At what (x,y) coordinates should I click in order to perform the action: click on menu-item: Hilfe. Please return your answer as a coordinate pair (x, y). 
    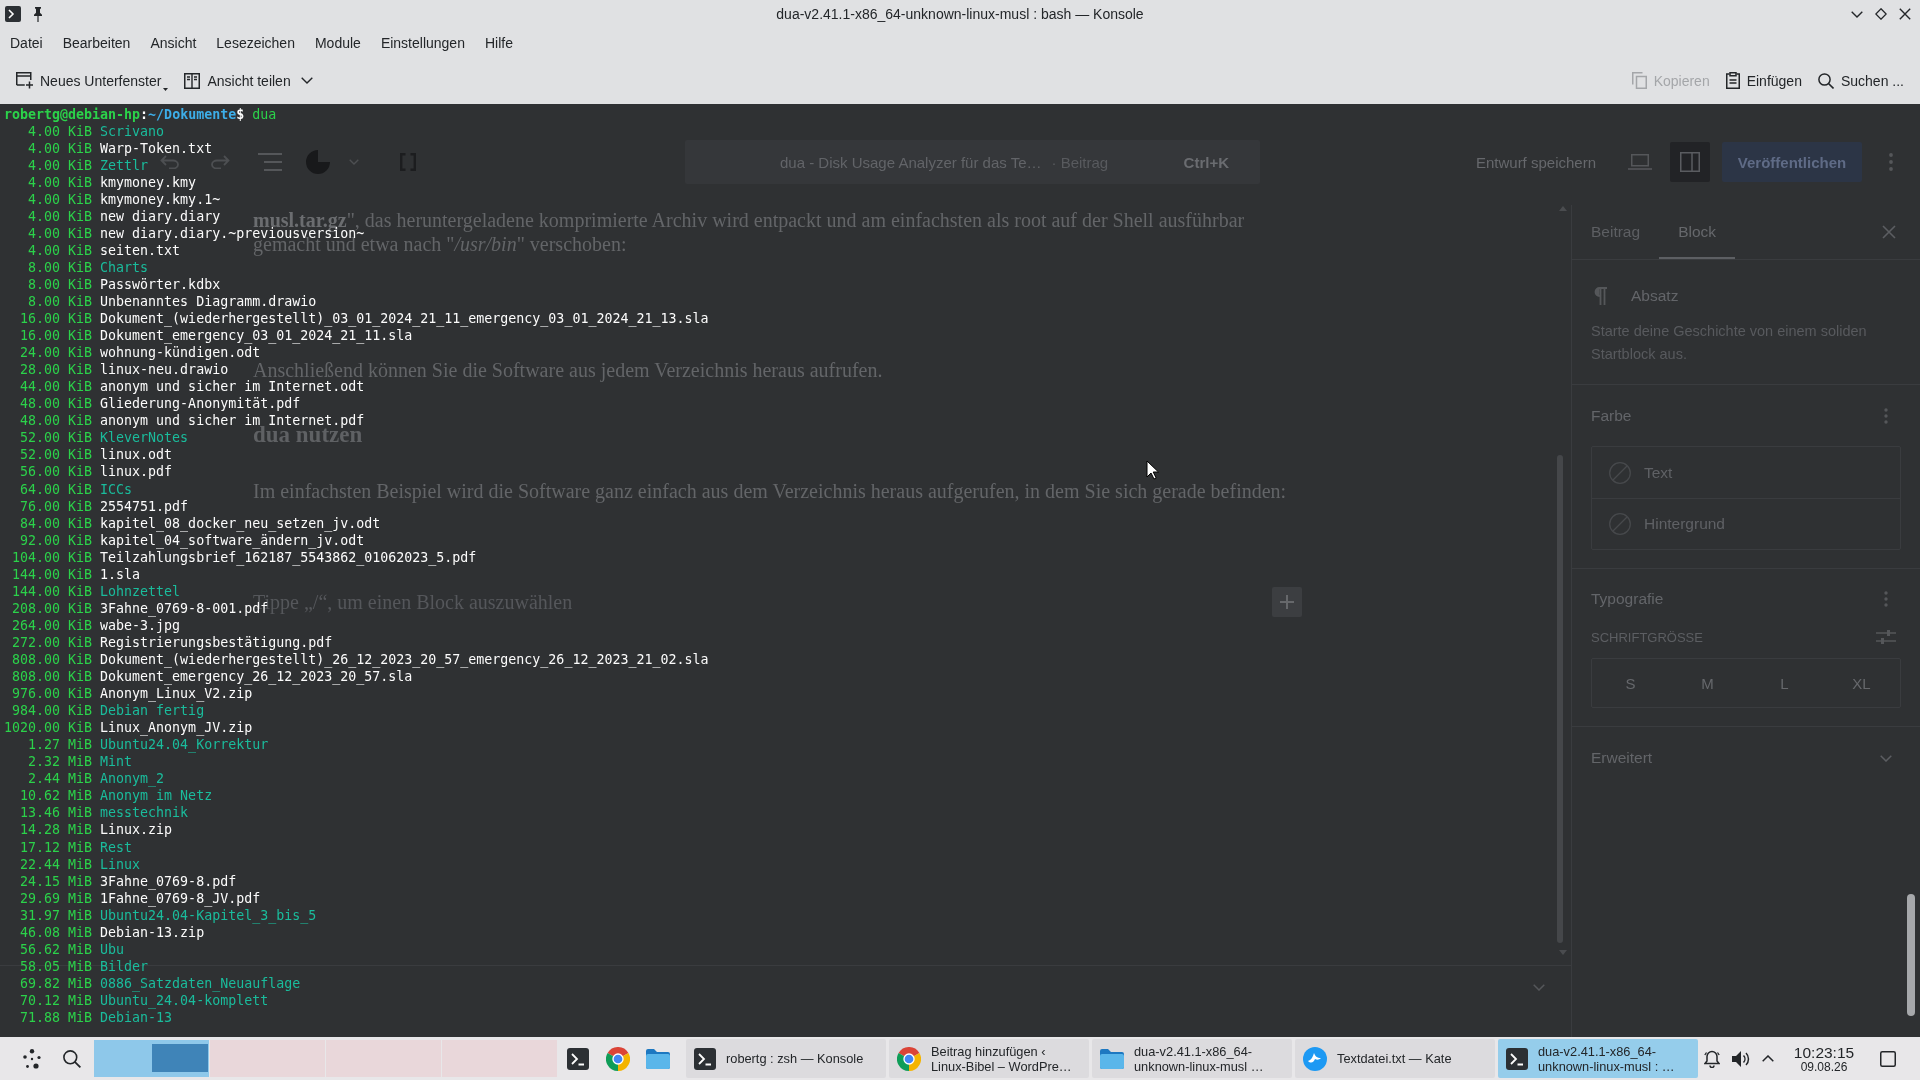
    Looking at the image, I should click on (498, 42).